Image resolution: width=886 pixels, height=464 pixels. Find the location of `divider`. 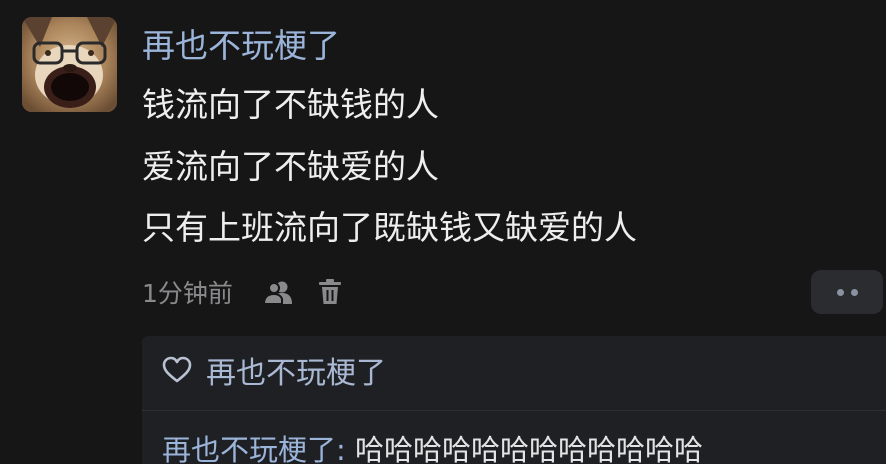

divider is located at coordinates (514, 410).